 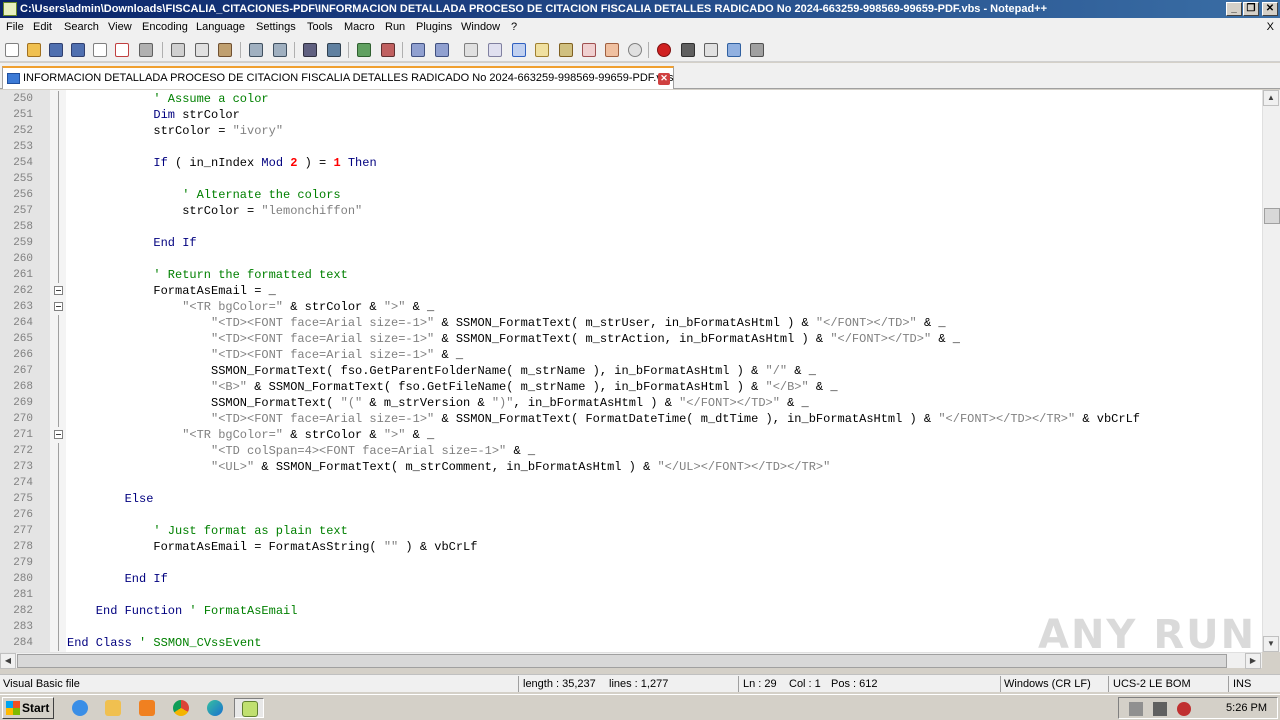 What do you see at coordinates (635, 50) in the screenshot?
I see `monitoring-icon` at bounding box center [635, 50].